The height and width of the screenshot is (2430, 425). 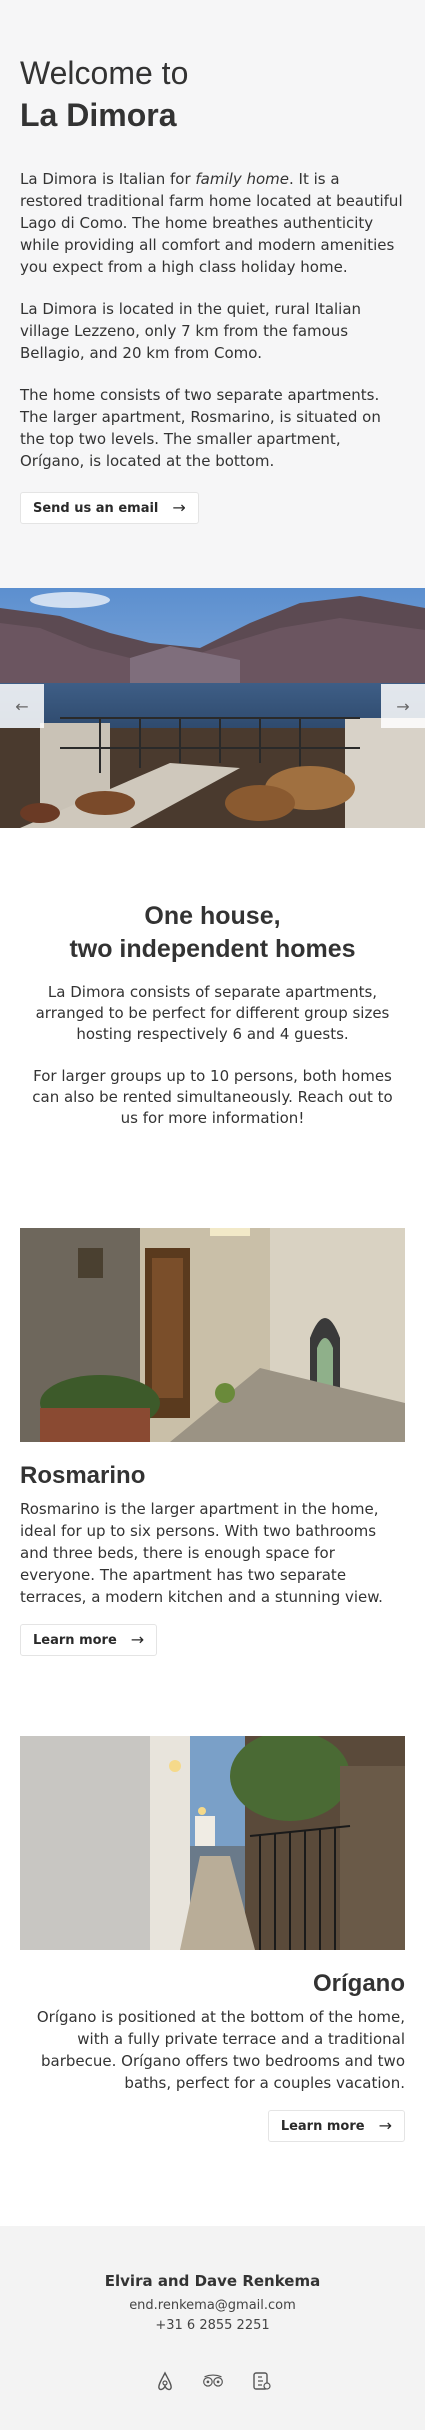 I want to click on arrow-left-icon: ←, so click(x=22, y=706).